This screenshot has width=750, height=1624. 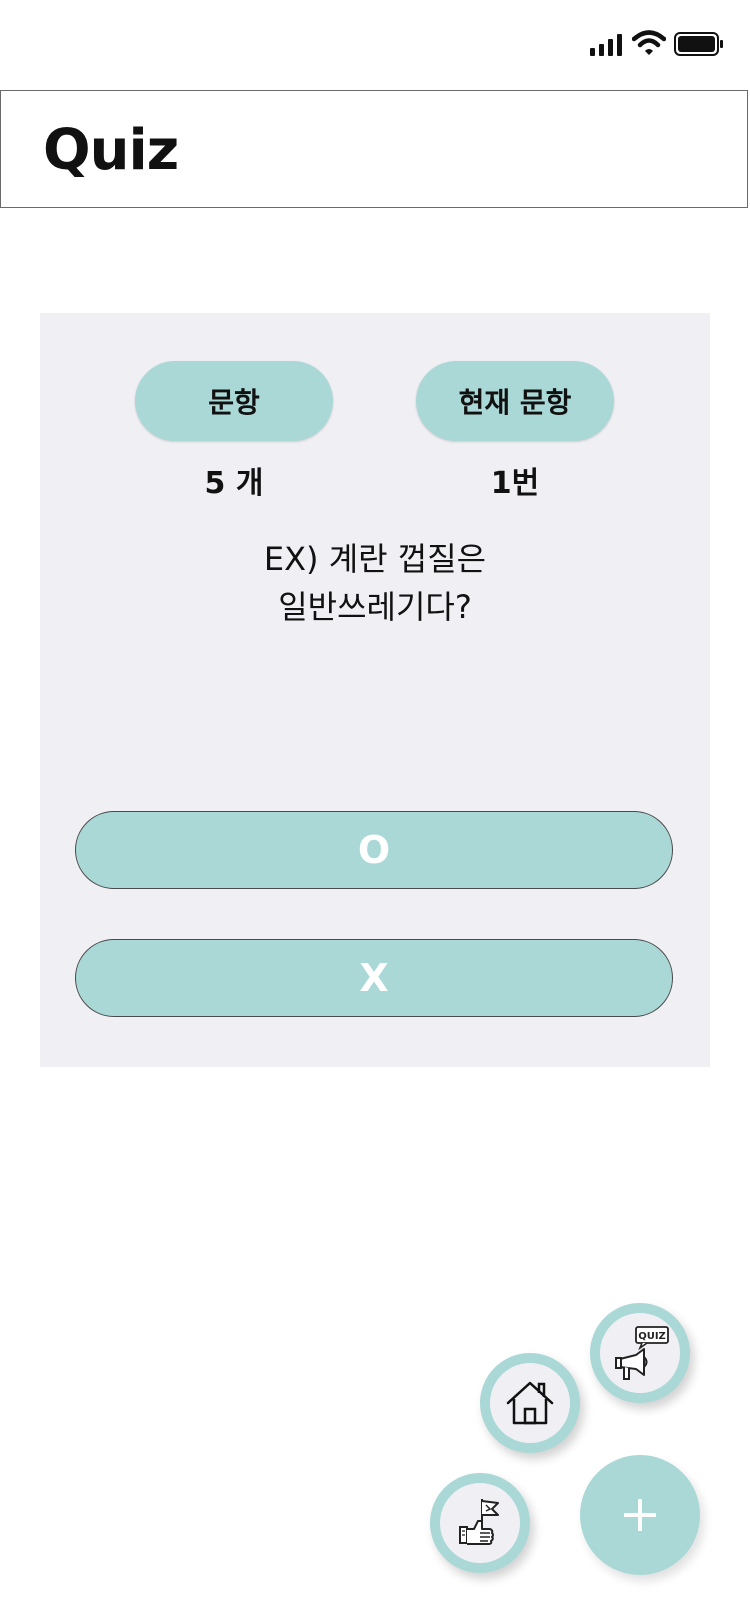 I want to click on answer-o-button: O, so click(x=374, y=850).